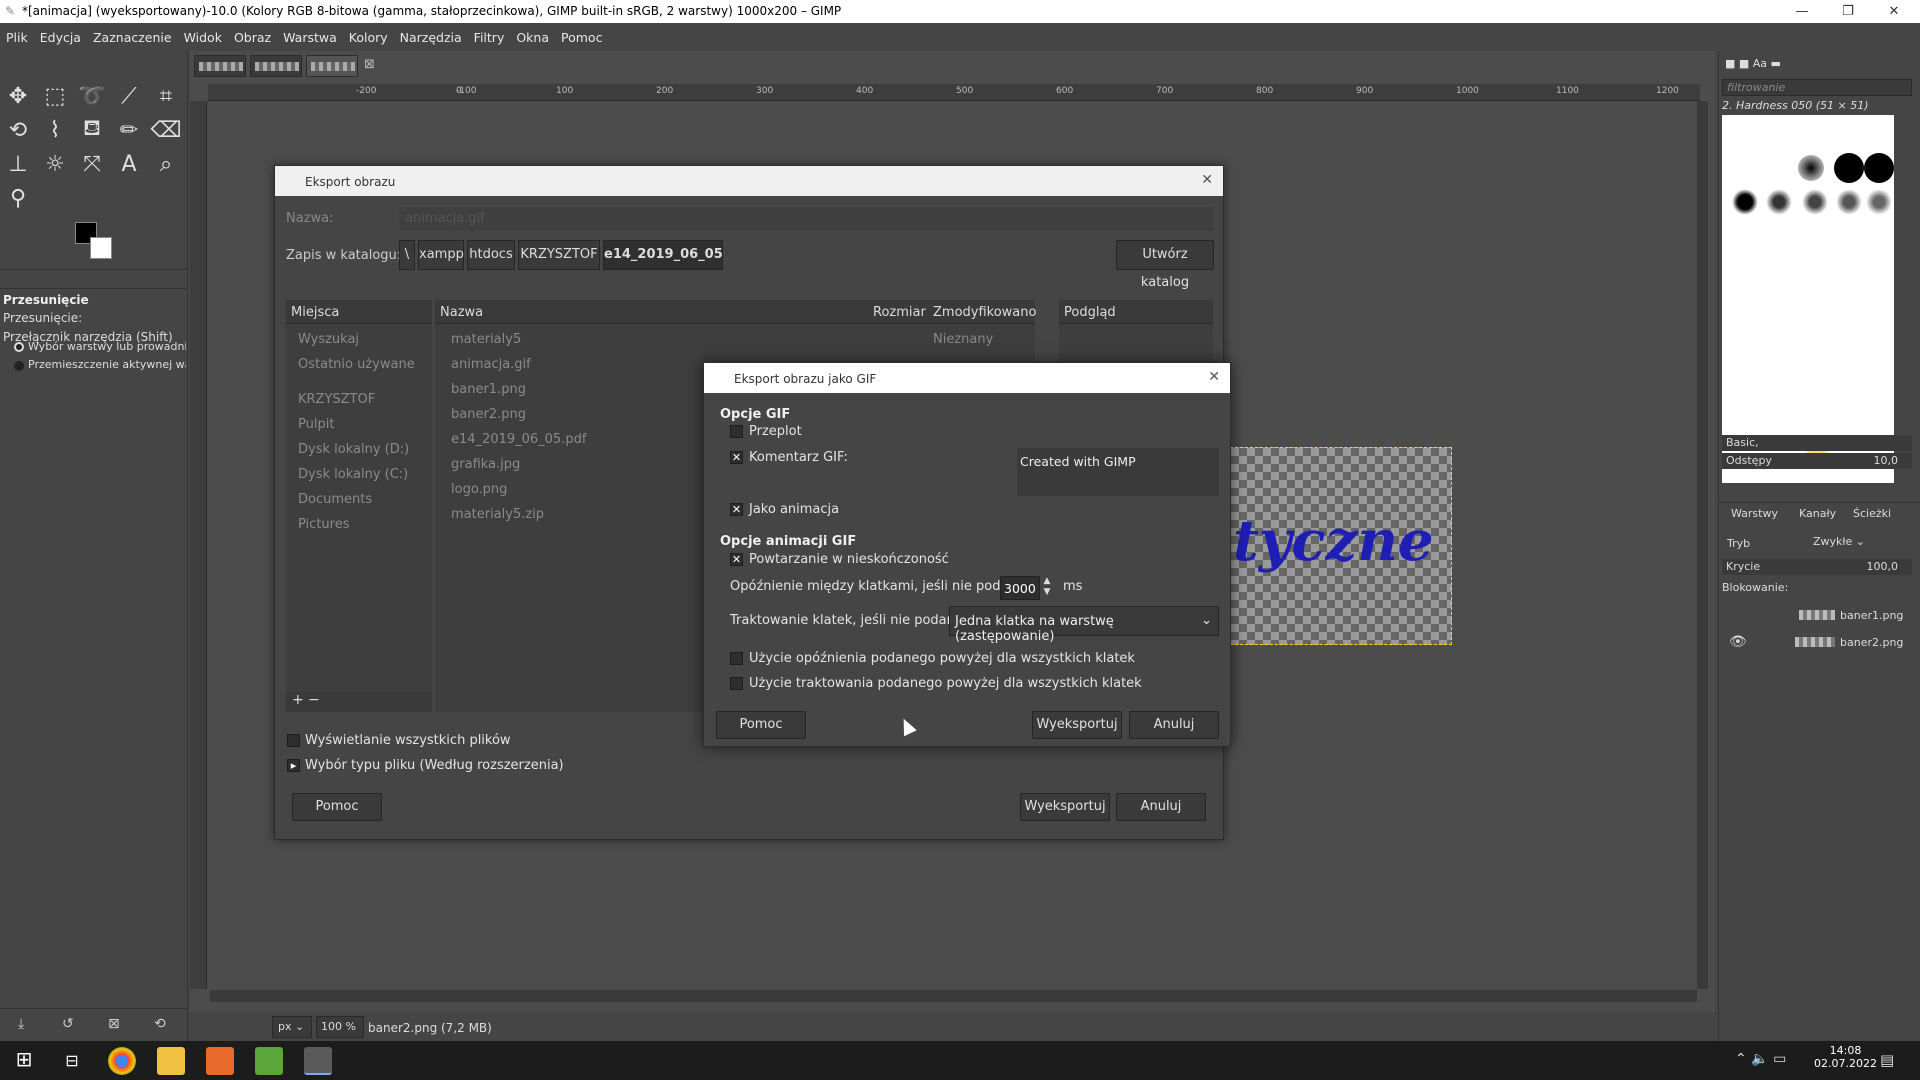 This screenshot has width=1920, height=1080. I want to click on file-row: baner1.png, so click(488, 389).